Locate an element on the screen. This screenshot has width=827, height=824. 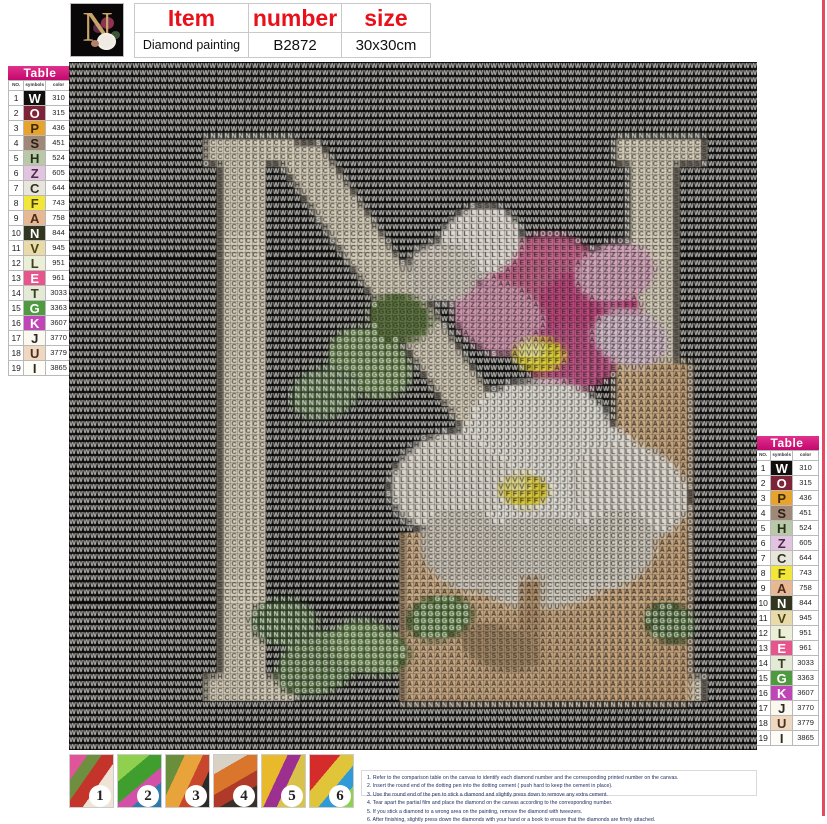
legend-color-code: 3607 is located at coordinates (805, 693).